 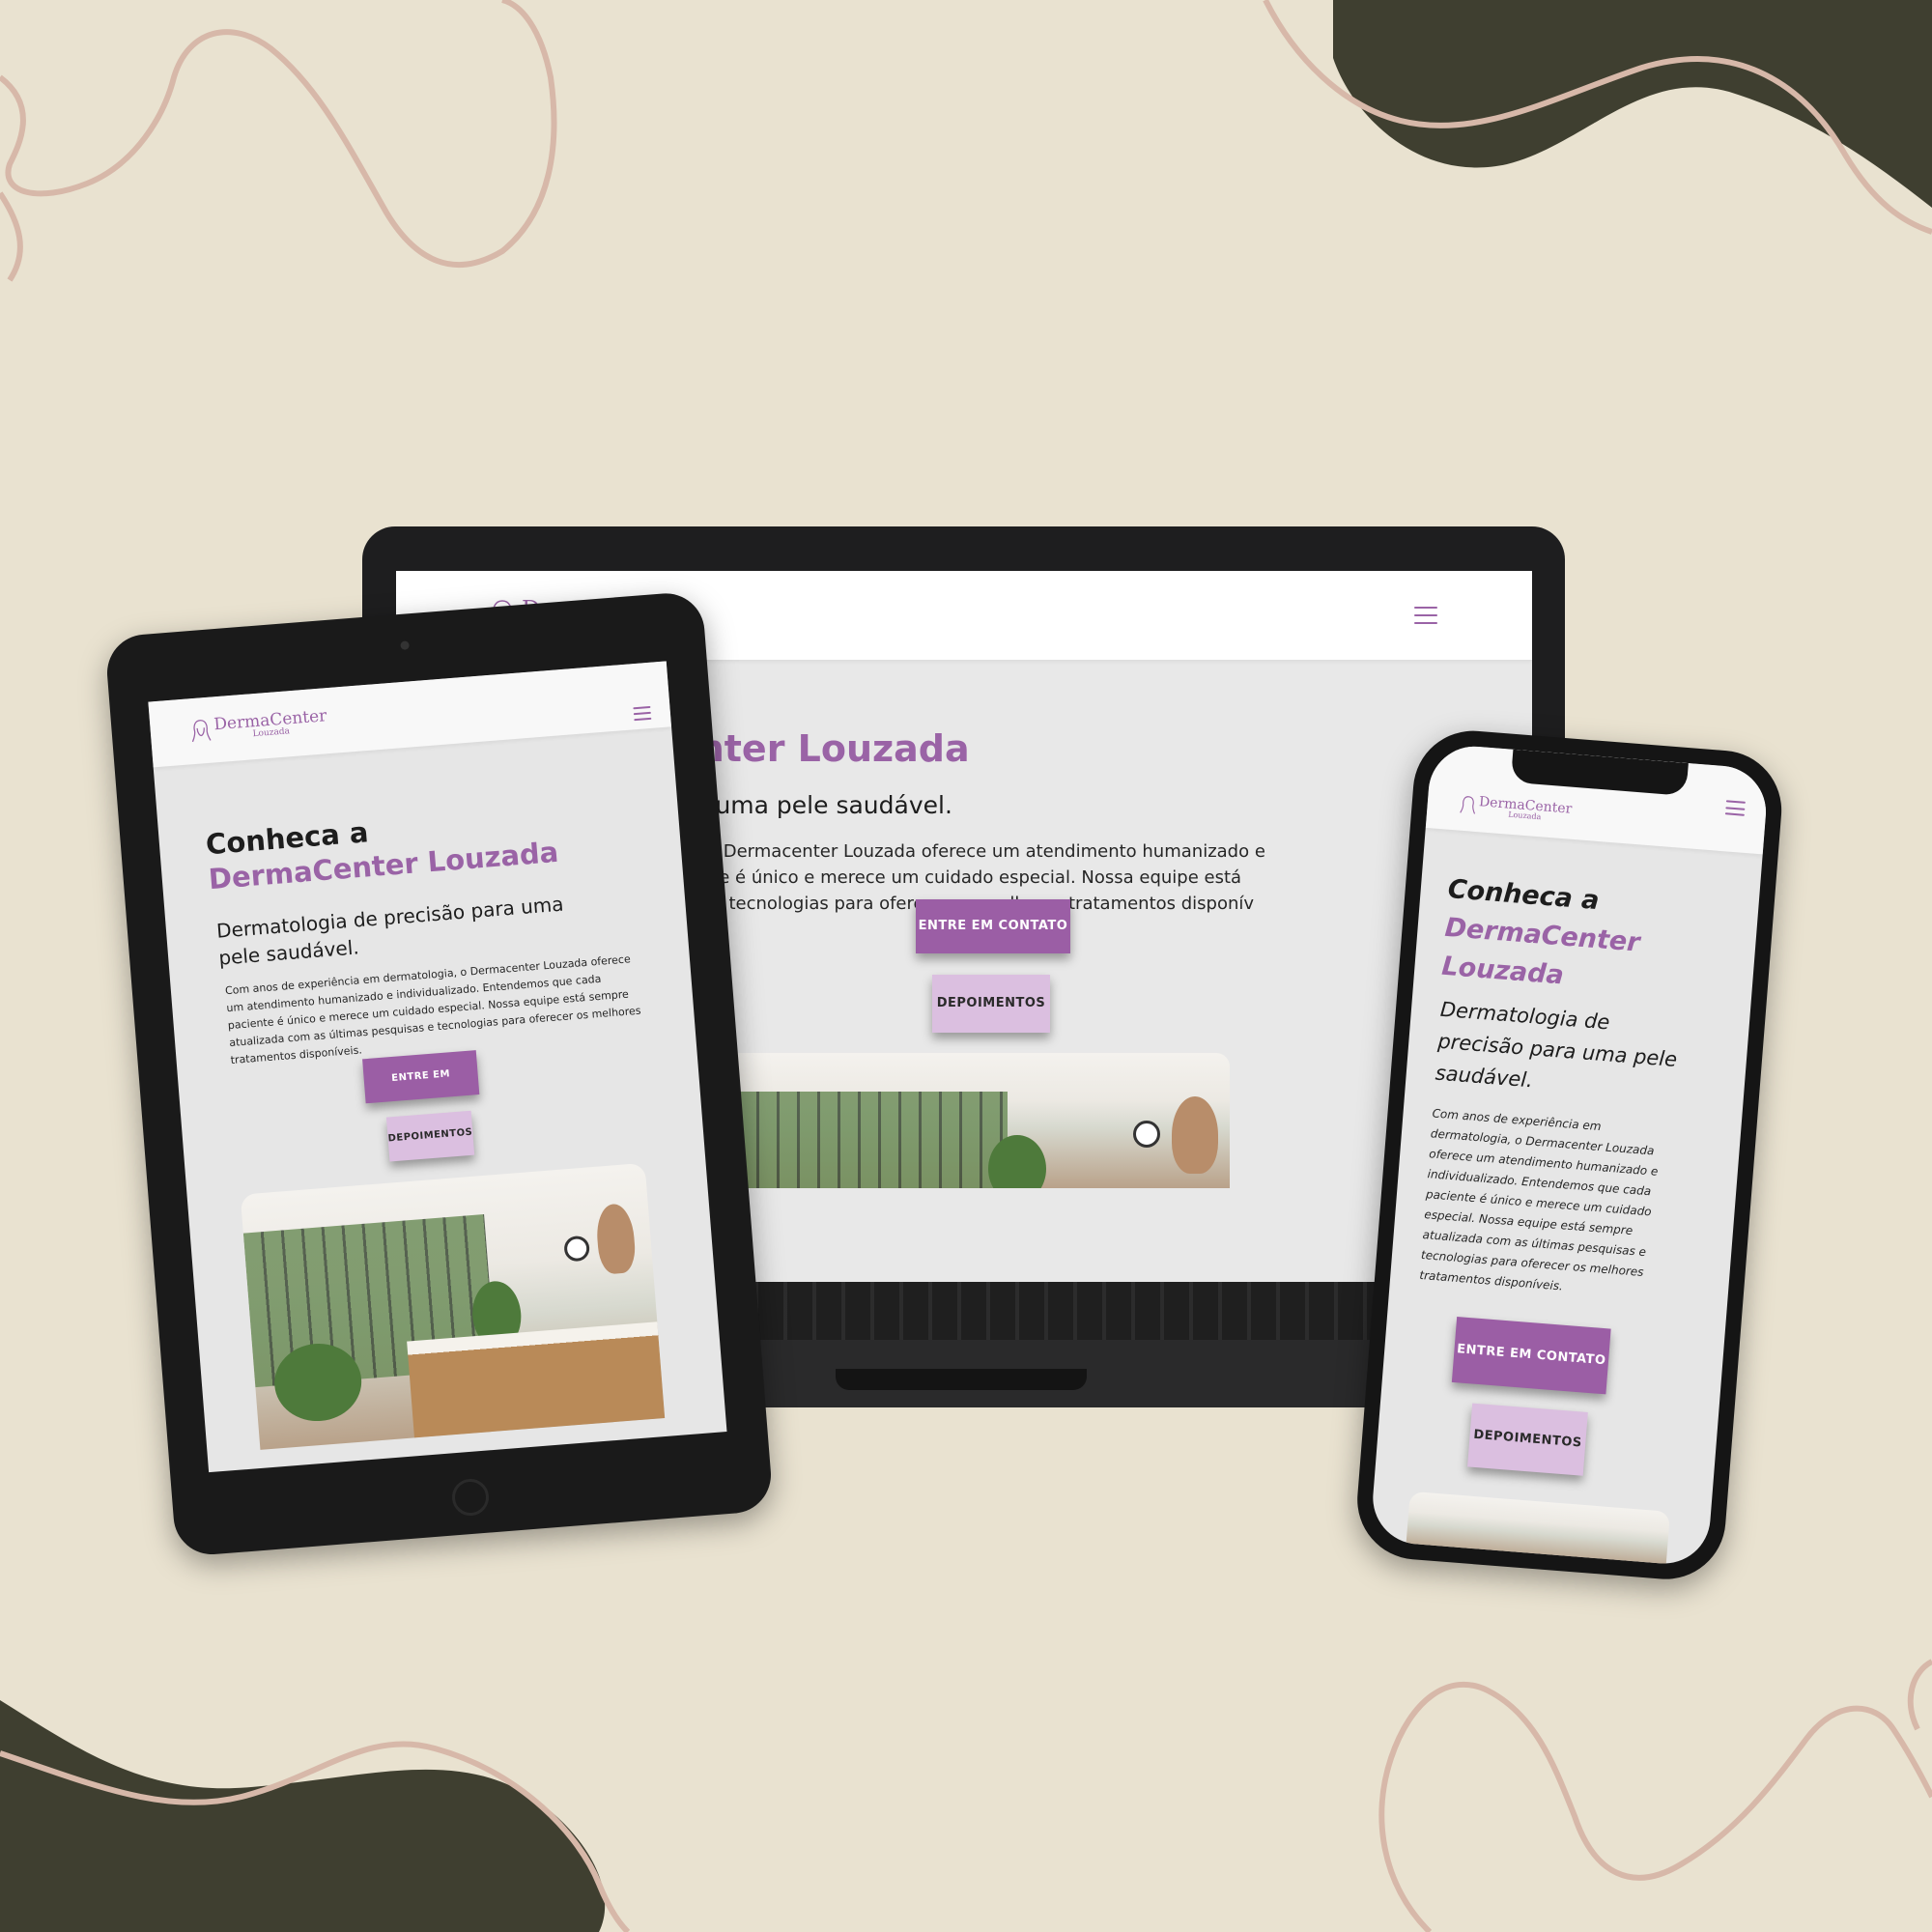 I want to click on laptop-hinge-notch, so click(x=961, y=1379).